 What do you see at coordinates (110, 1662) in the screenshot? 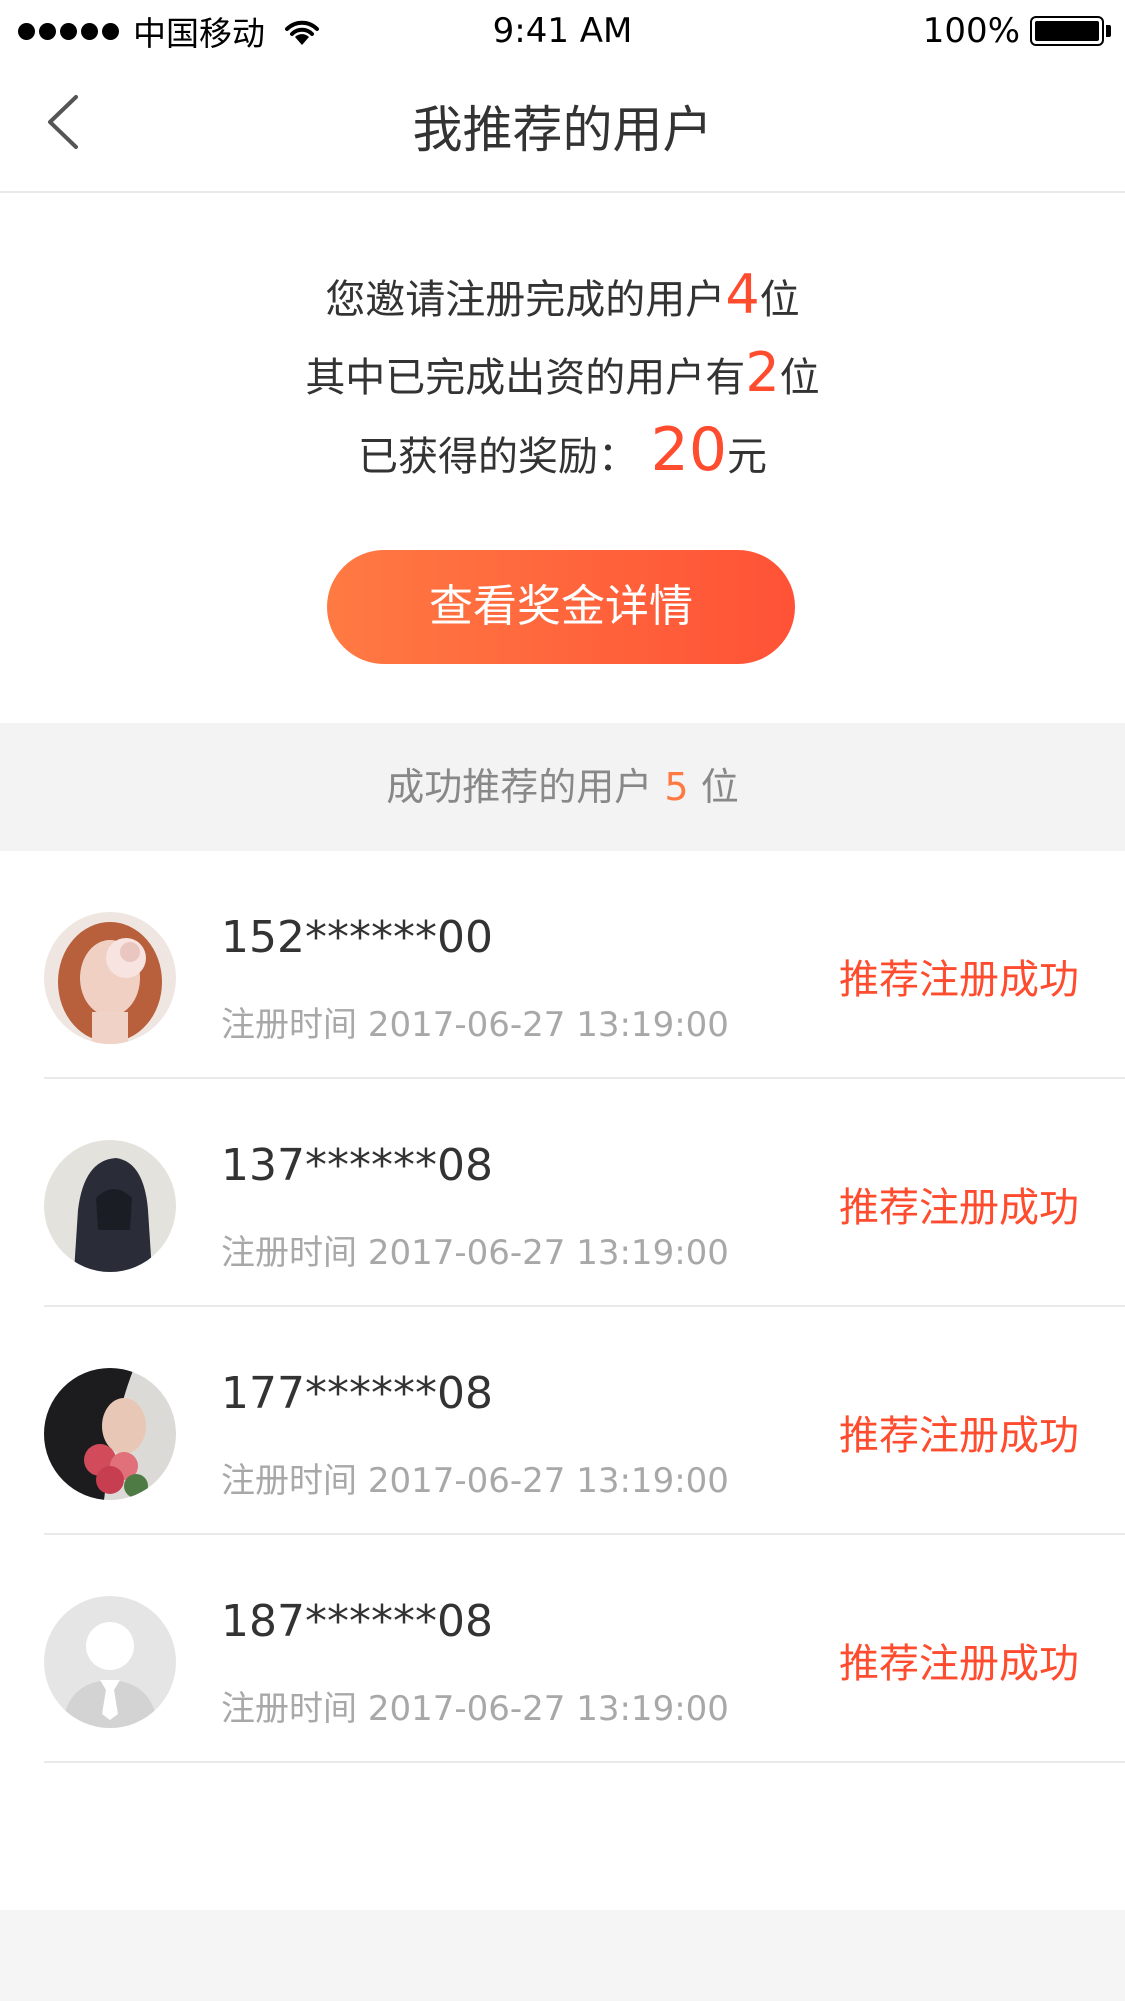
I see `default-avatar-icon` at bounding box center [110, 1662].